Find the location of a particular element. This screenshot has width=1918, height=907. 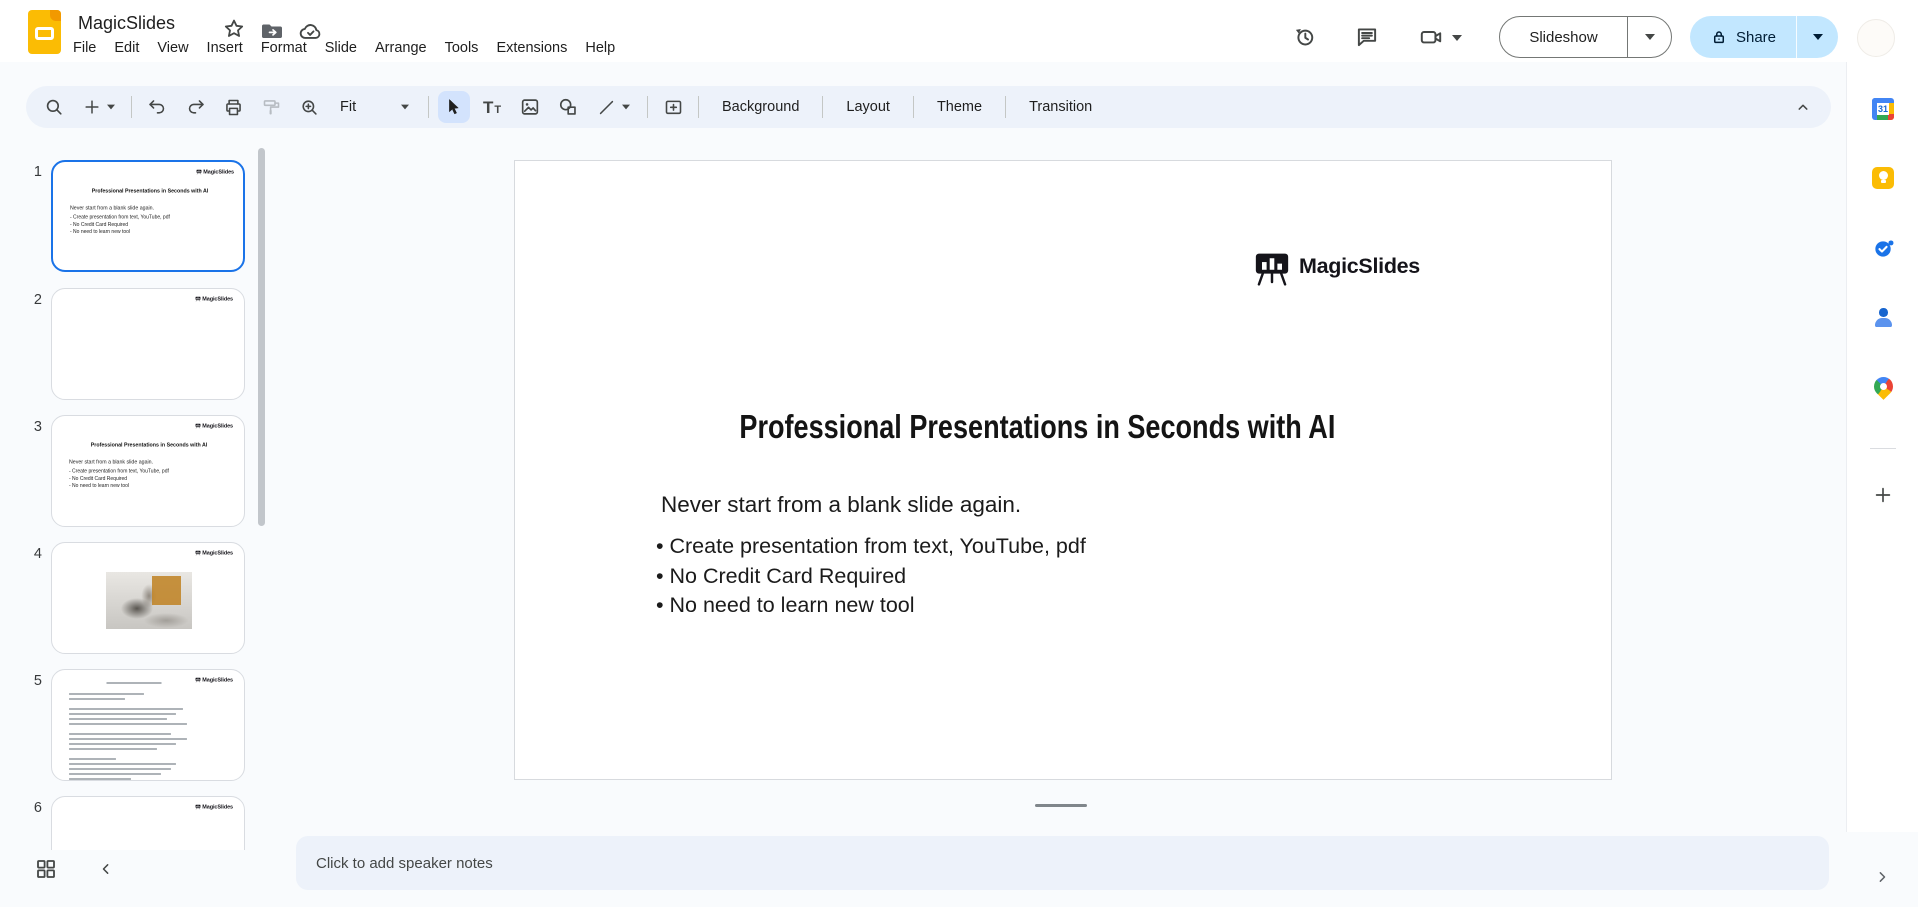

zoom-fit-caret-icon is located at coordinates (405, 107).